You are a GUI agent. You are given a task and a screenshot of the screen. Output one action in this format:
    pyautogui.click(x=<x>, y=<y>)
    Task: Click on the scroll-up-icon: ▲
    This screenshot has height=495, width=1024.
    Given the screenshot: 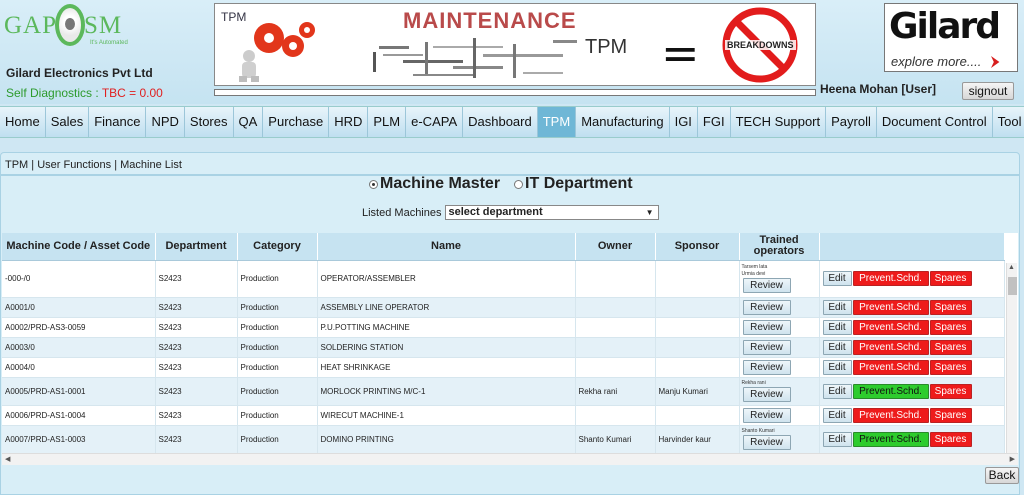 What is the action you would take?
    pyautogui.click(x=1011, y=267)
    